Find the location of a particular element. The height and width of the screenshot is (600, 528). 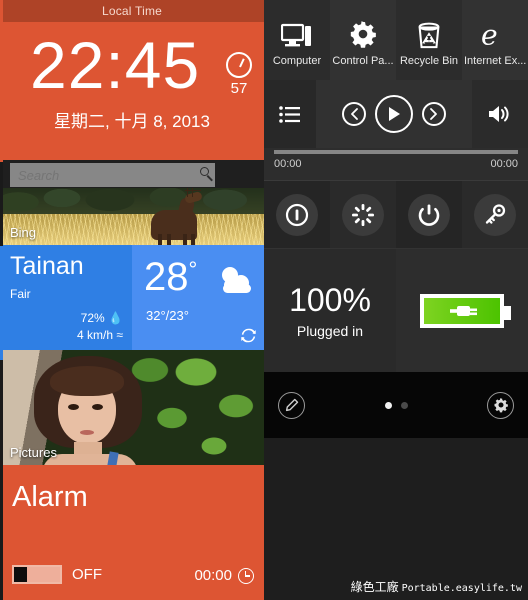

watermark: 綠色工廠 Portable.easylife.tw is located at coordinates (436, 586).